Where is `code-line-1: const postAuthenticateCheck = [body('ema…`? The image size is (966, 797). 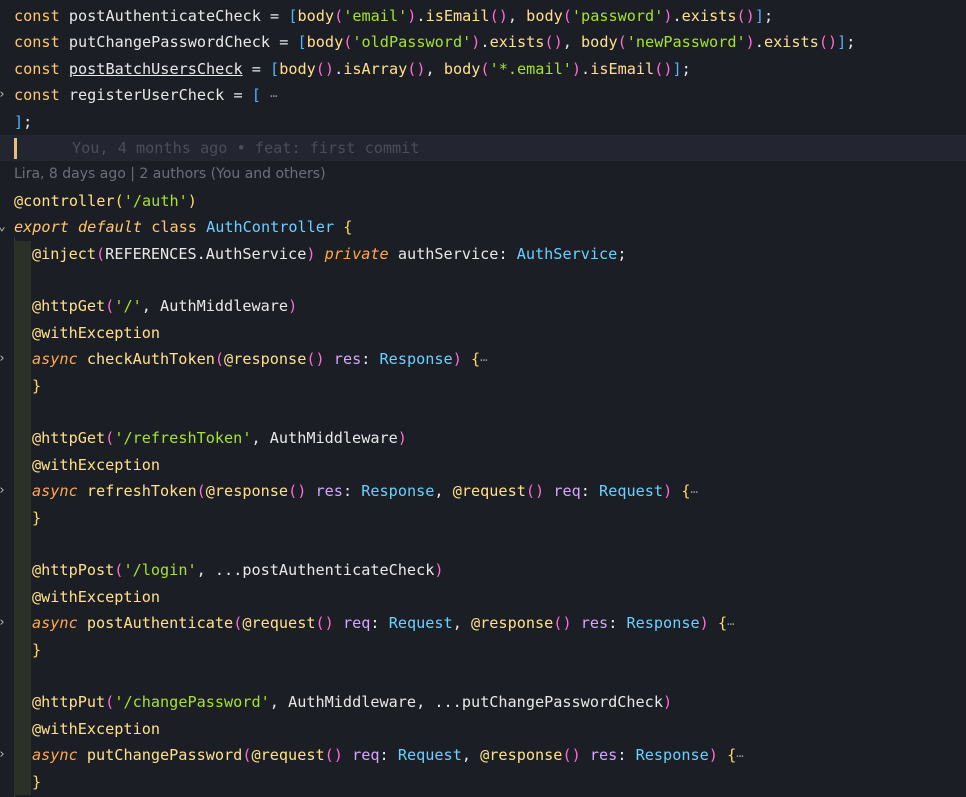 code-line-1: const postAuthenticateCheck = [body('ema… is located at coordinates (483, 16).